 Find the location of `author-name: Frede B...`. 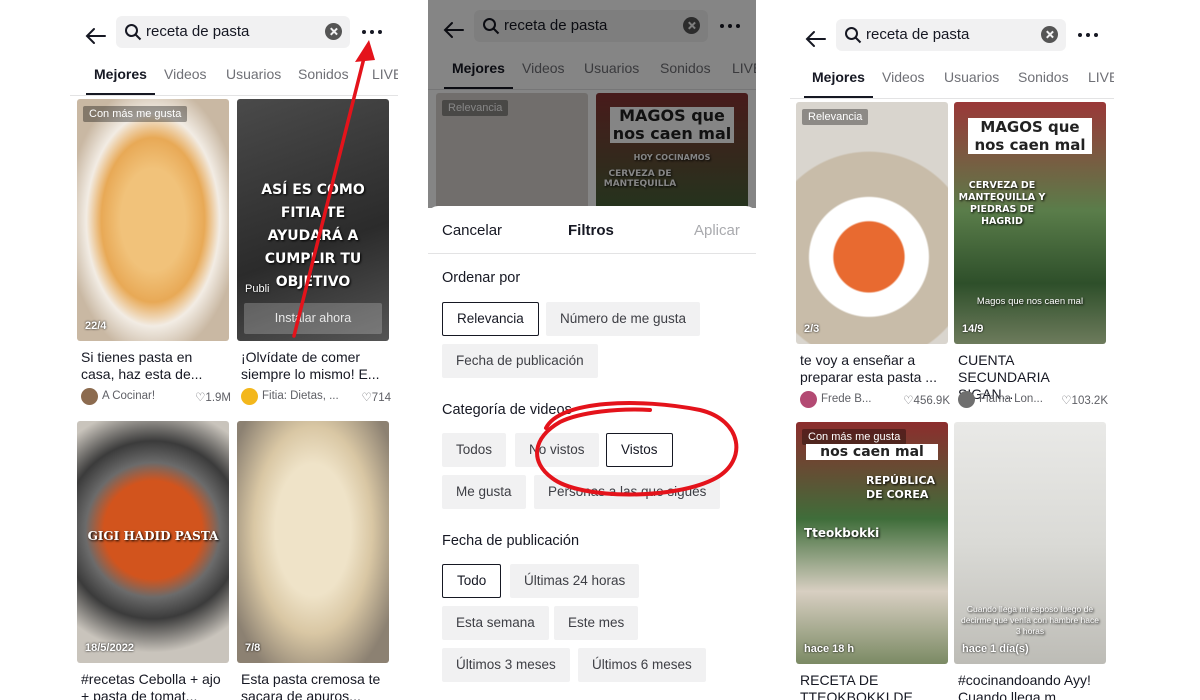

author-name: Frede B... is located at coordinates (846, 399).